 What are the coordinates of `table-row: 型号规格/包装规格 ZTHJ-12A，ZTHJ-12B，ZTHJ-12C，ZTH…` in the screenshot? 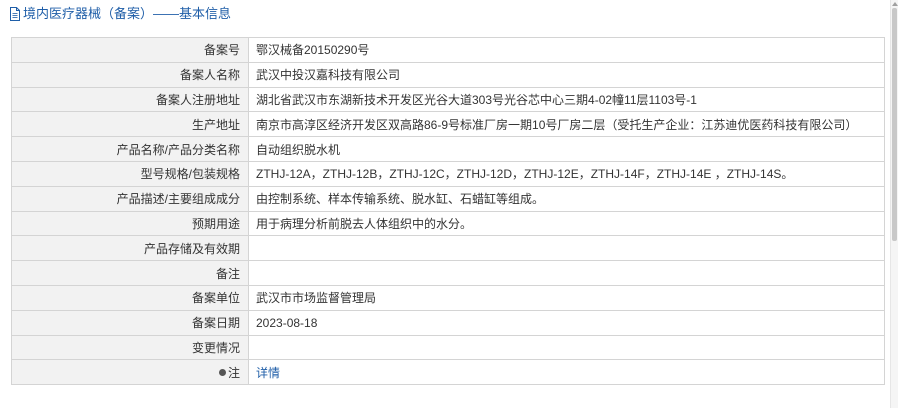 It's located at (448, 173).